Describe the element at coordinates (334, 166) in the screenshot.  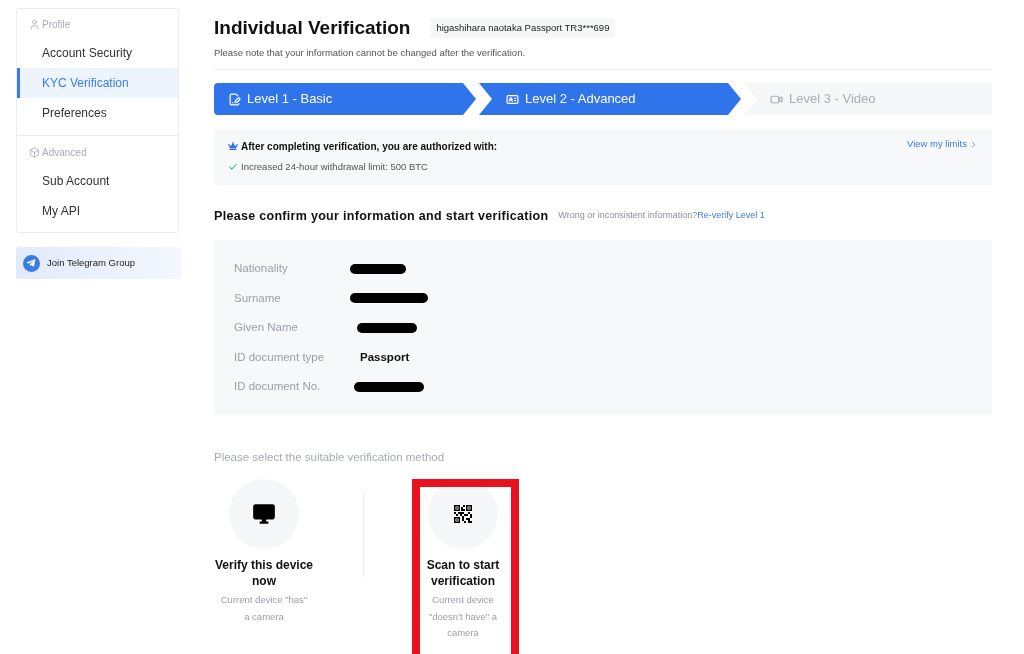
I see `benefit-text: Increased 24-hour withdrawal limit: 500 BTC` at that location.